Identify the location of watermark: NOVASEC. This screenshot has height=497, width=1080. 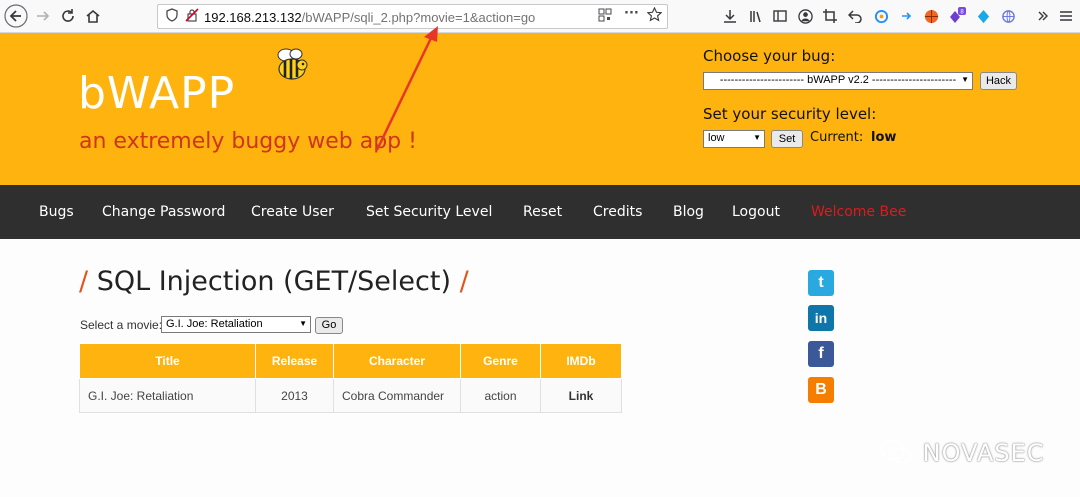
(962, 453).